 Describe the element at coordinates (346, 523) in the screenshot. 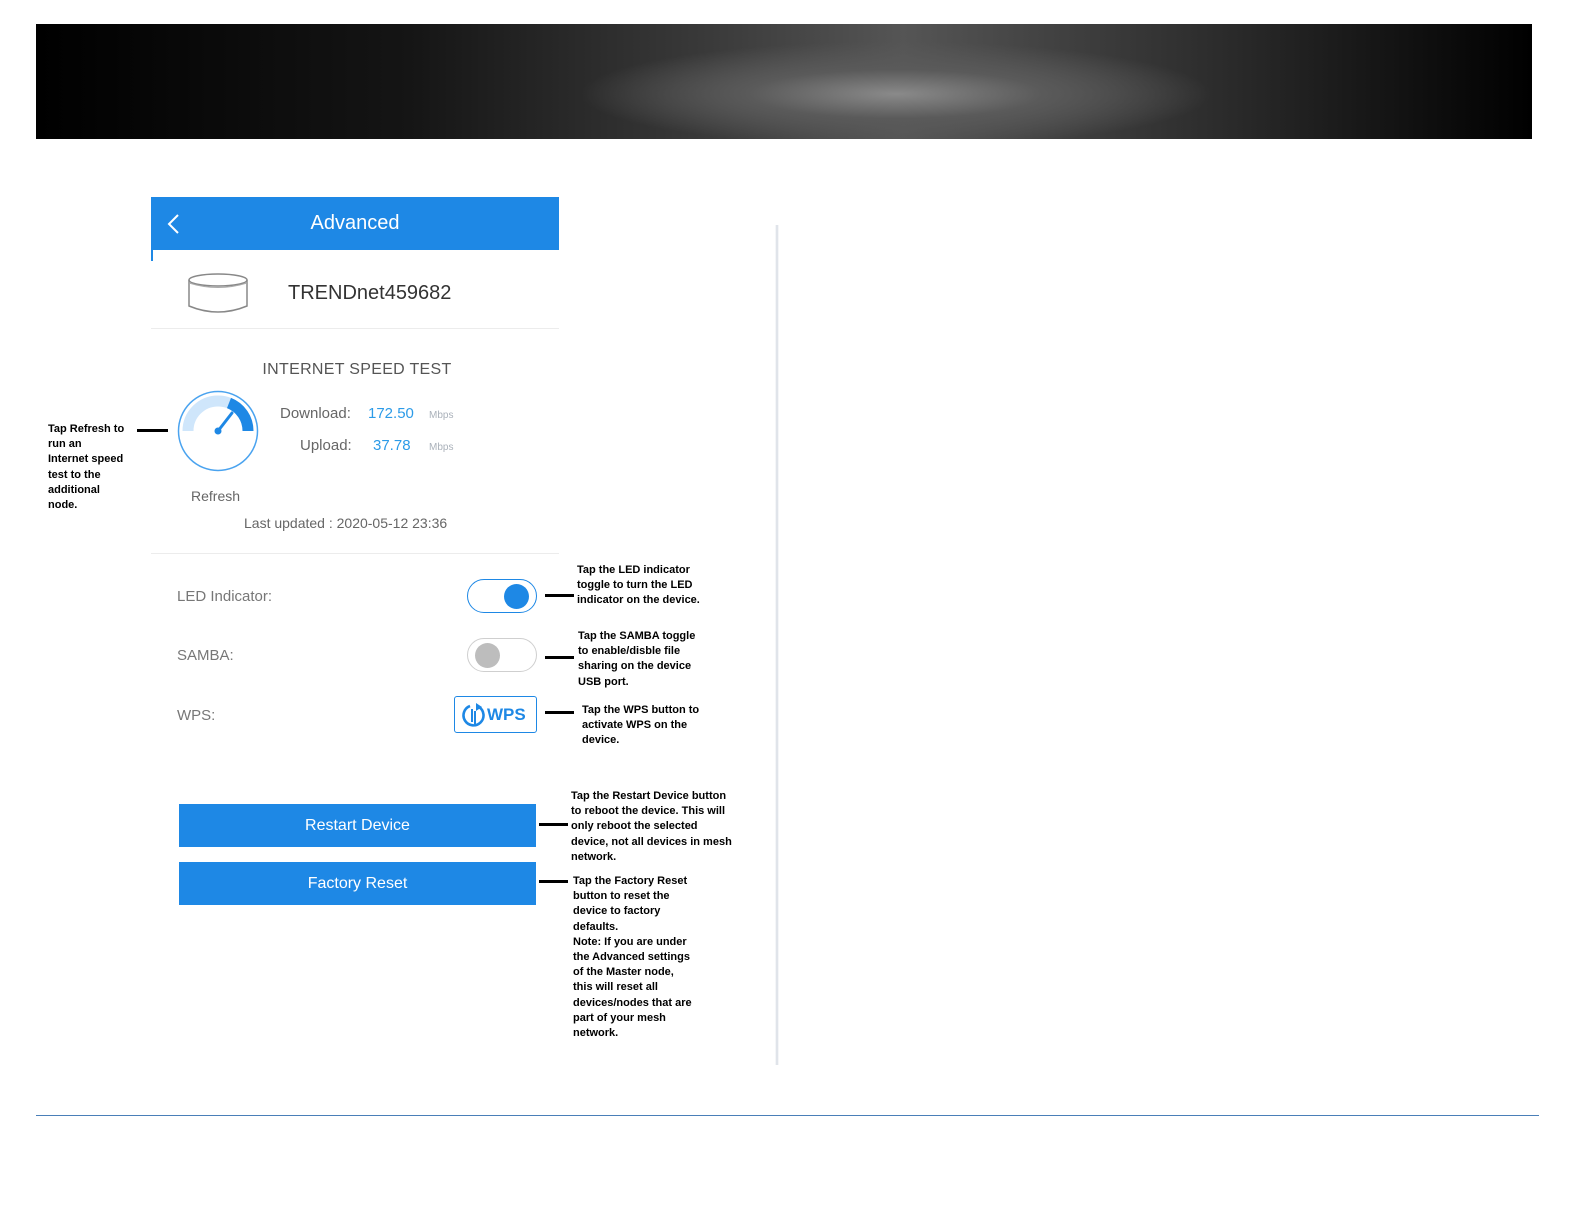

I see `last-updated: Last updated : 2020-05-12 23:36` at that location.